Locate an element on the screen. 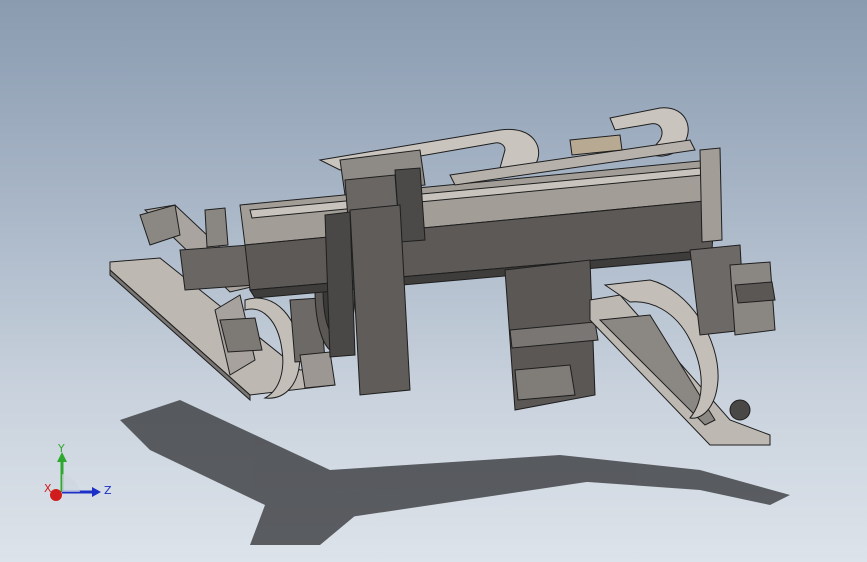 This screenshot has height=562, width=867. x-axis-label: X is located at coordinates (48, 488).